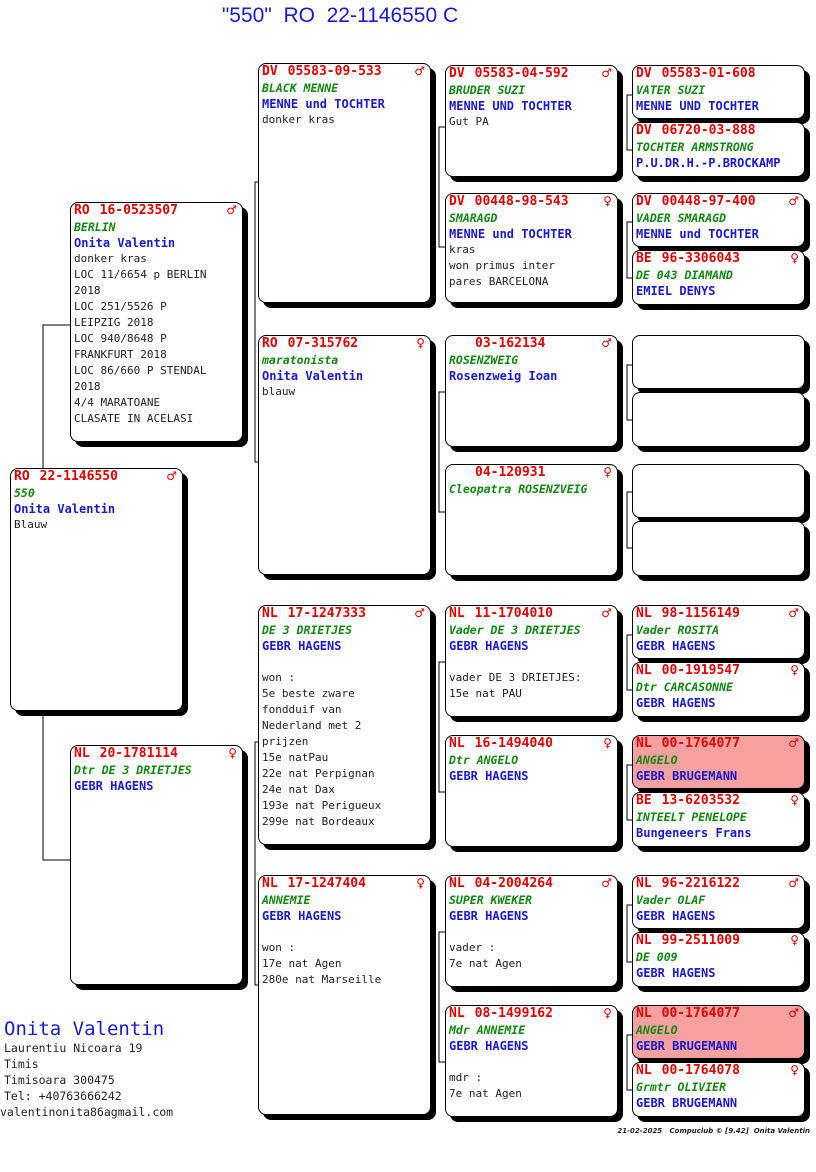 The height and width of the screenshot is (1172, 816). What do you see at coordinates (657, 957) in the screenshot?
I see `pigeon-name: DE 009` at bounding box center [657, 957].